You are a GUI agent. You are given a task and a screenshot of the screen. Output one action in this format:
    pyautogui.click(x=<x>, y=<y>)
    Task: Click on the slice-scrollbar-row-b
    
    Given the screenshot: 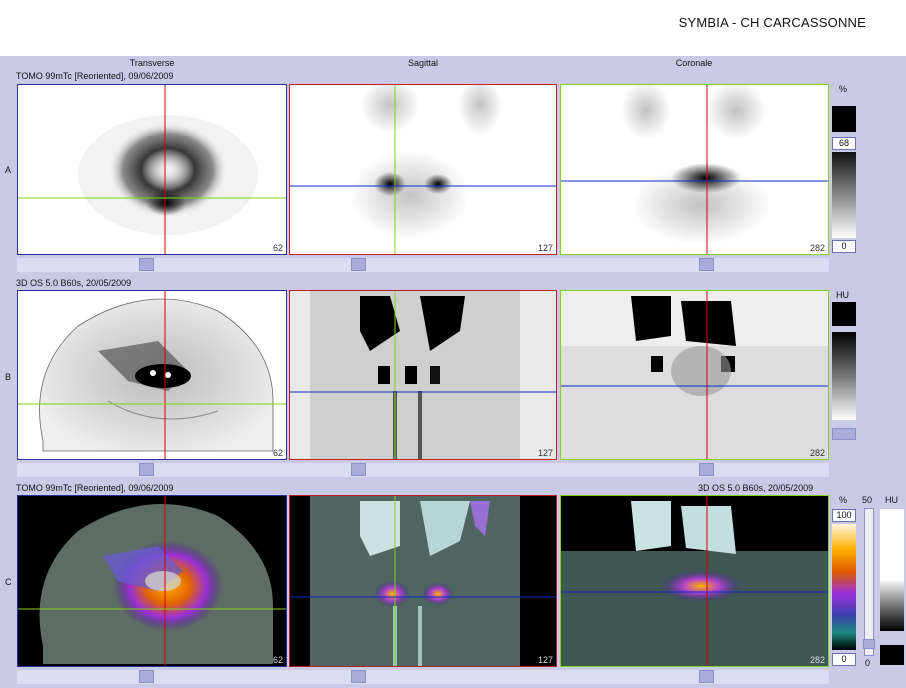 What is the action you would take?
    pyautogui.click(x=423, y=470)
    